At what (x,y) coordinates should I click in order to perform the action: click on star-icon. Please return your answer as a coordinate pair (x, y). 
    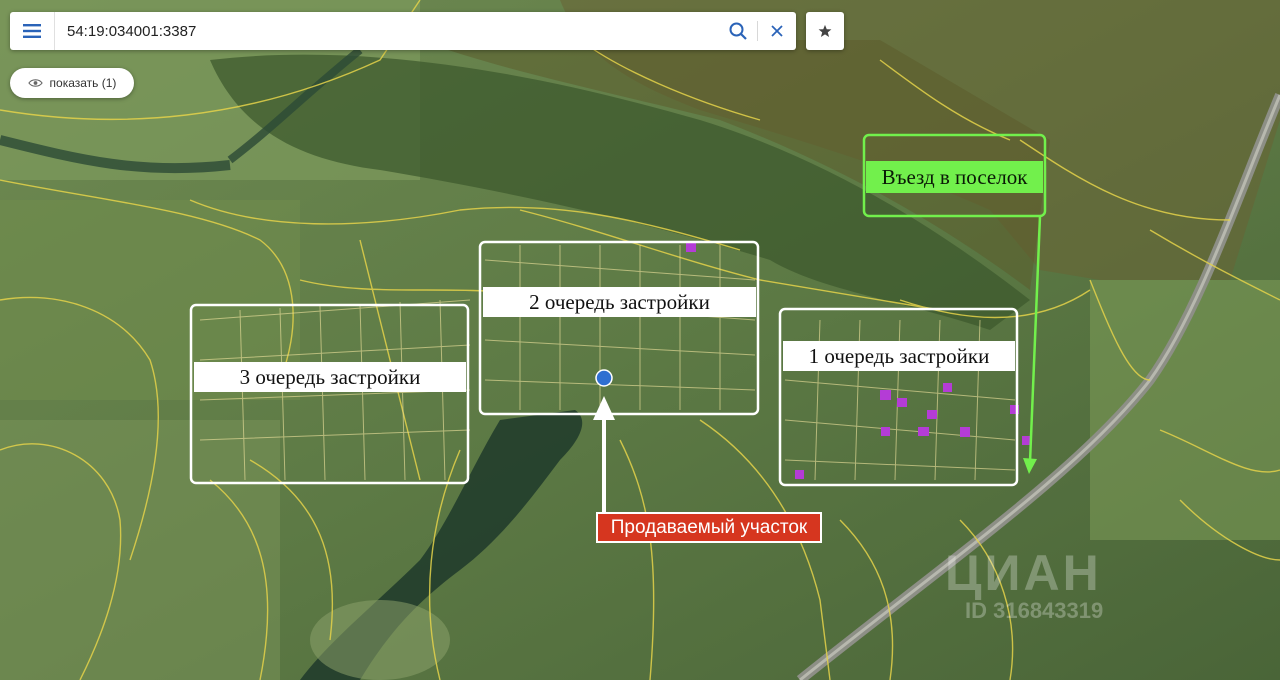
    Looking at the image, I should click on (825, 31).